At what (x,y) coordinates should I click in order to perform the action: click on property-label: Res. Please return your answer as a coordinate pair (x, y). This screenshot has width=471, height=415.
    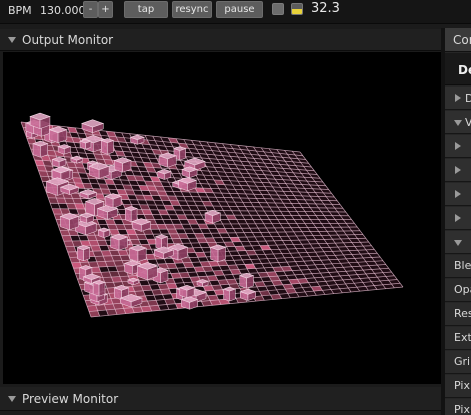
    Looking at the image, I should click on (462, 313).